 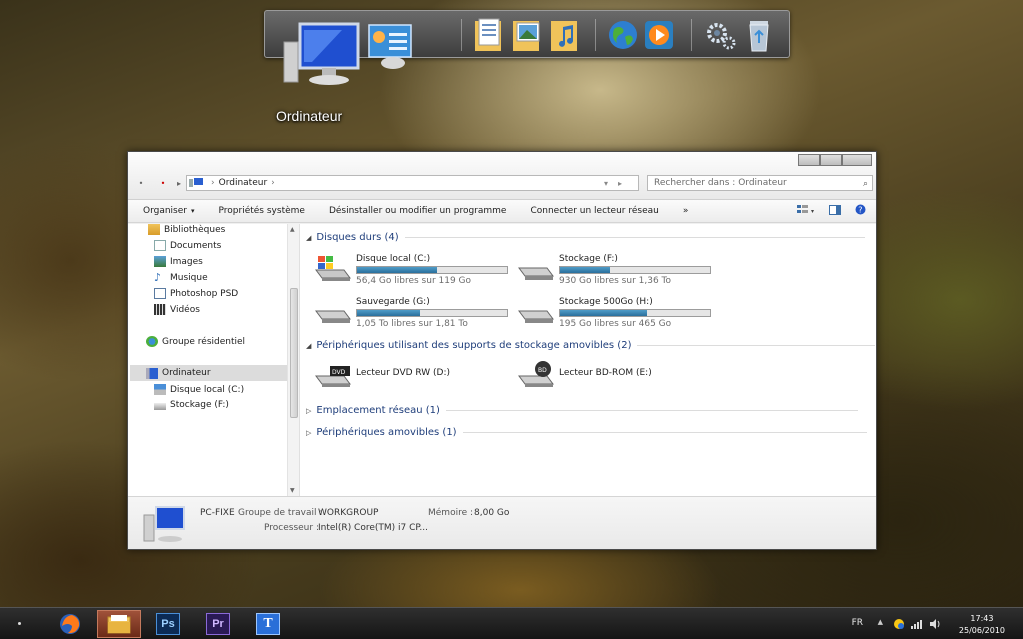 What do you see at coordinates (935, 624) in the screenshot?
I see `volume-icon` at bounding box center [935, 624].